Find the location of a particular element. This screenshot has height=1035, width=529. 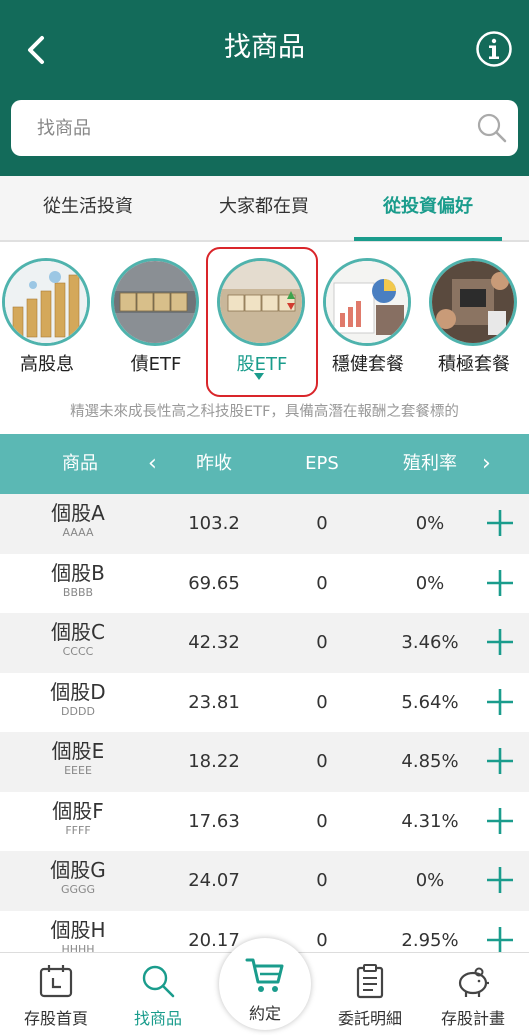

prev-close-value: 24.07 is located at coordinates (214, 880).